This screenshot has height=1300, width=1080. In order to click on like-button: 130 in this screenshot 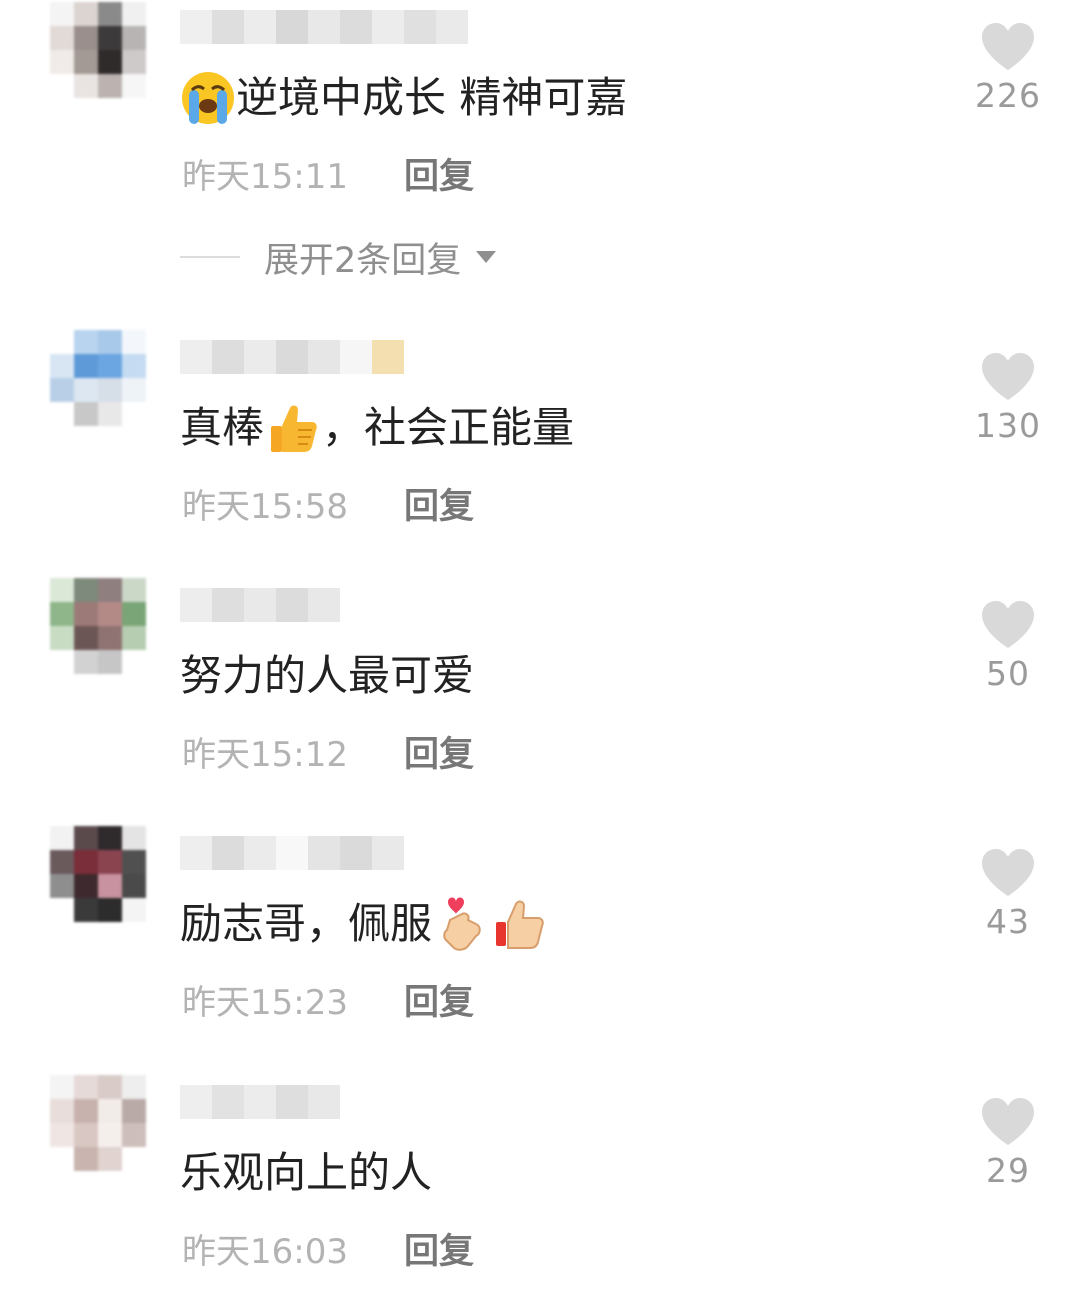, I will do `click(1008, 398)`.